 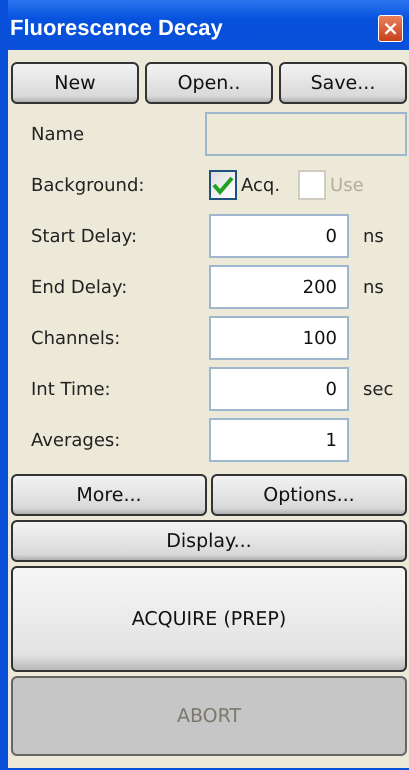 What do you see at coordinates (58, 134) in the screenshot?
I see `field-label: Name` at bounding box center [58, 134].